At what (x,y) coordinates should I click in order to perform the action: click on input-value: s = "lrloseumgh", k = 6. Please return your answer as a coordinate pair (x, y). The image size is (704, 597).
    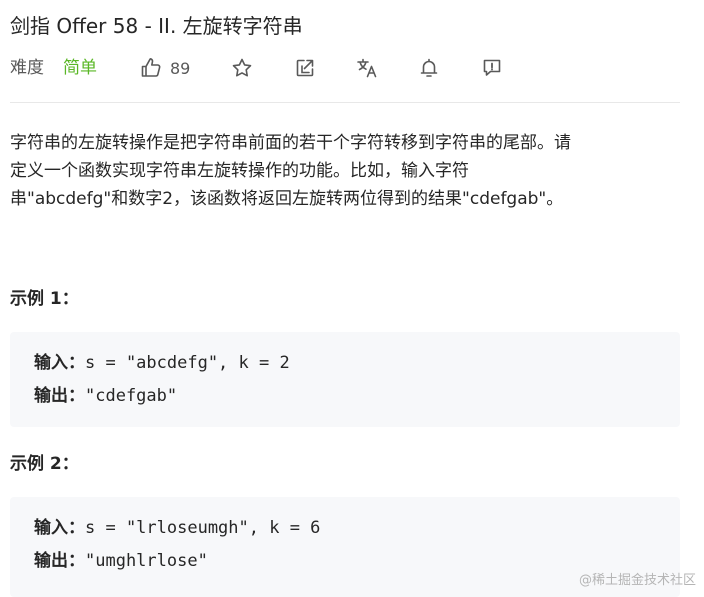
    Looking at the image, I should click on (203, 528).